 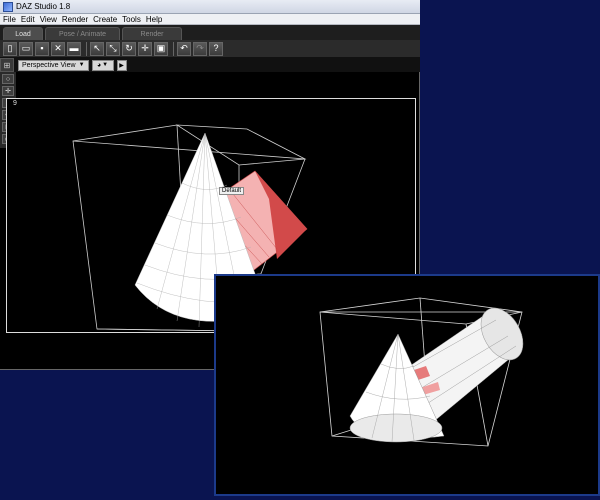 What do you see at coordinates (216, 48) in the screenshot?
I see `help-icon: ?` at bounding box center [216, 48].